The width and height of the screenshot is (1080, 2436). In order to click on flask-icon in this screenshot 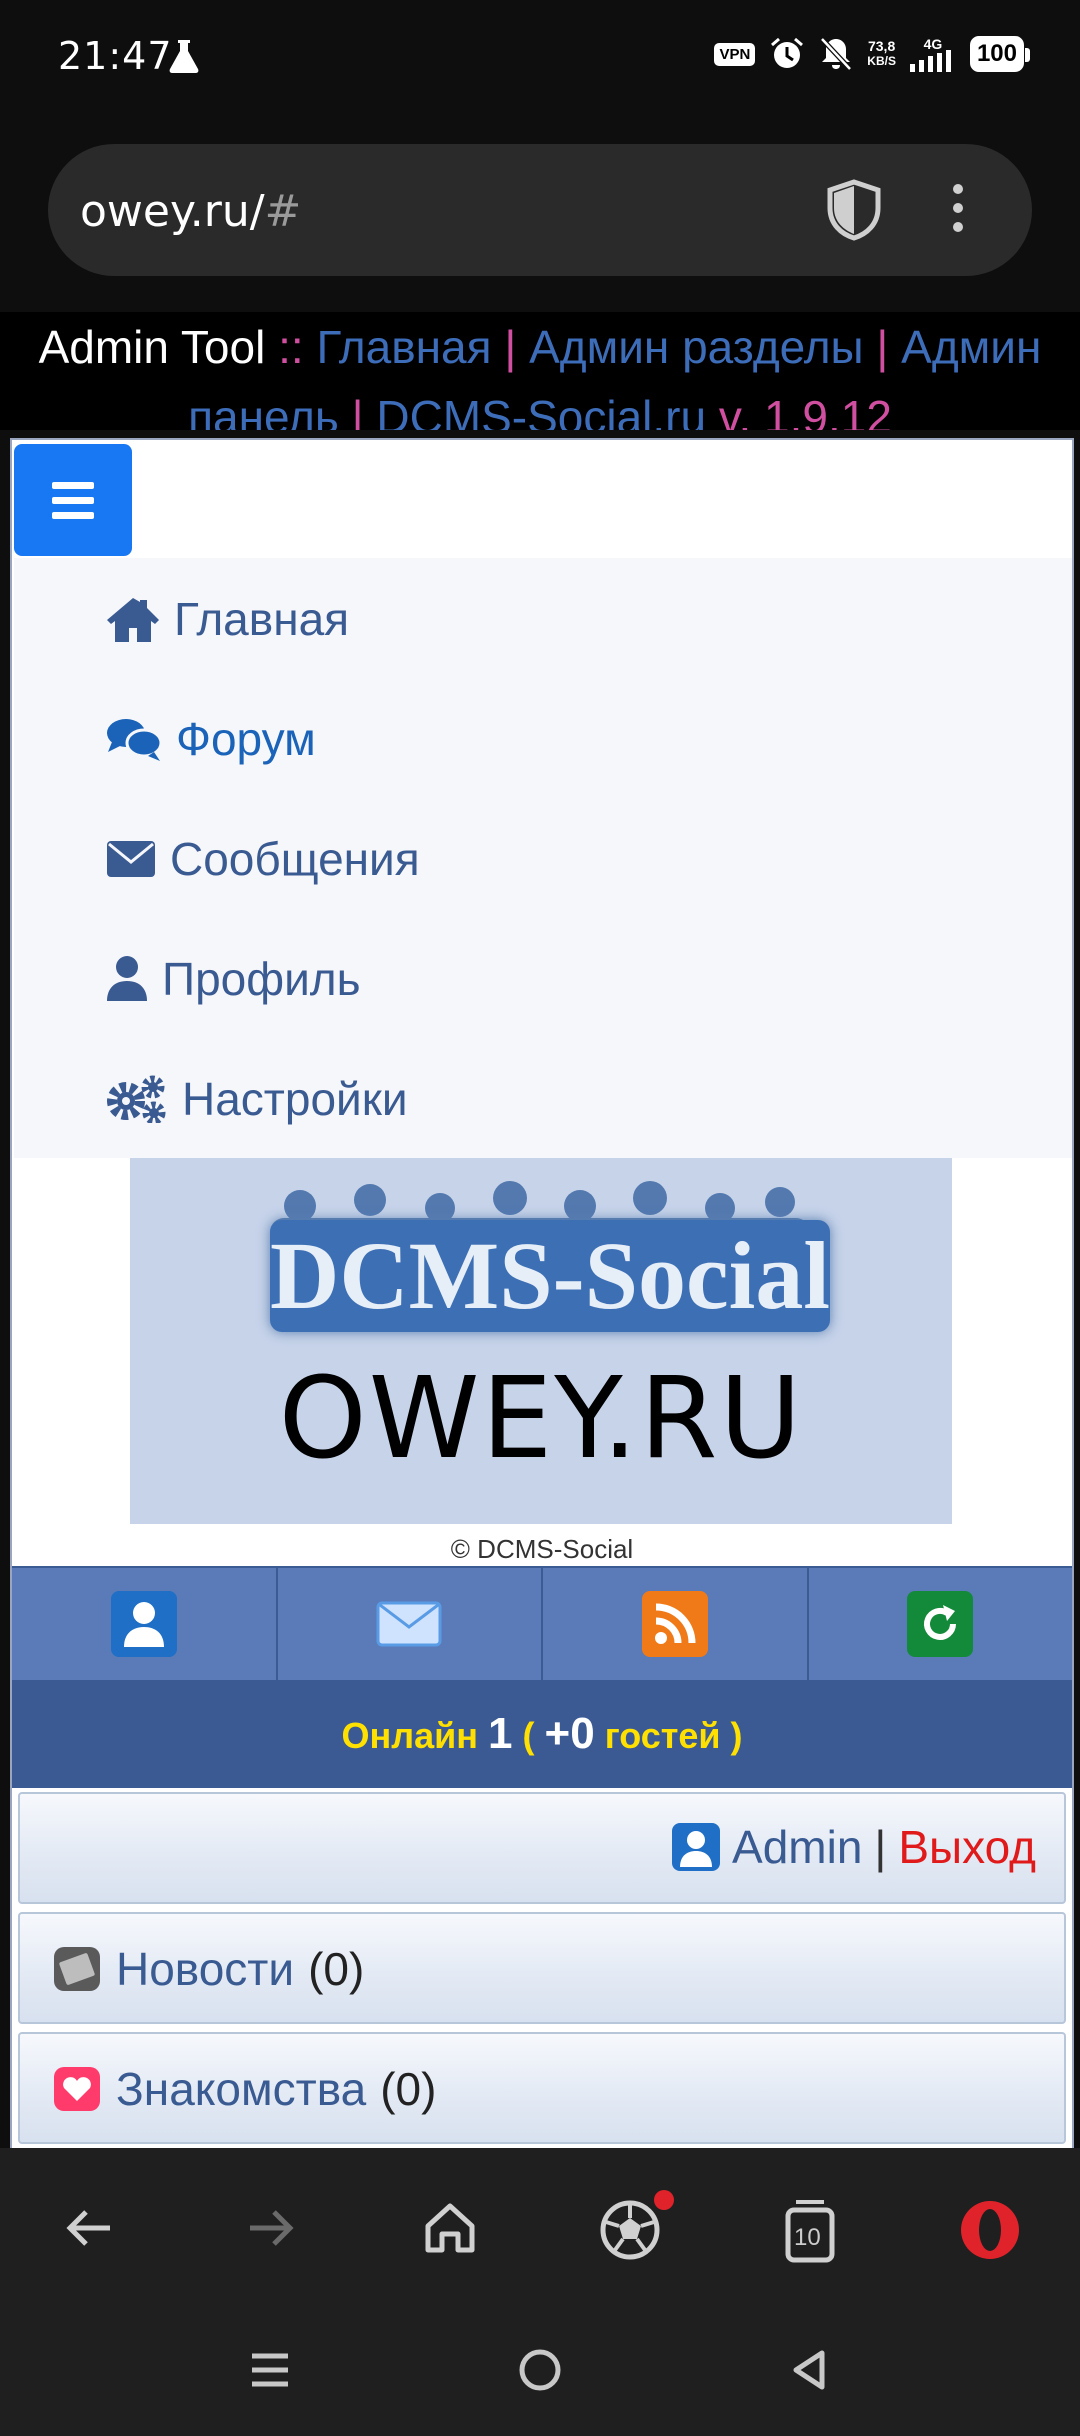, I will do `click(184, 56)`.